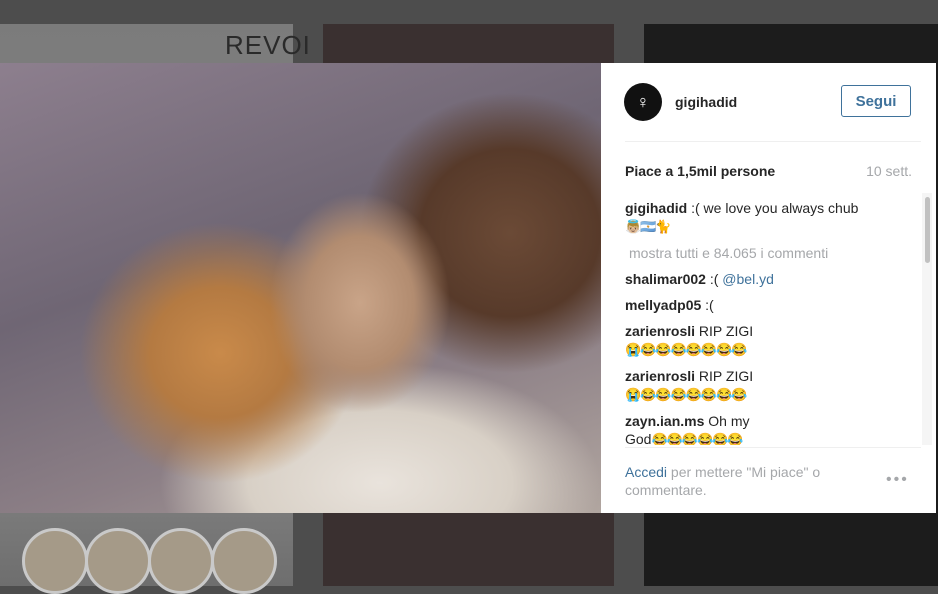  Describe the element at coordinates (638, 438) in the screenshot. I see `comment-text: God` at that location.